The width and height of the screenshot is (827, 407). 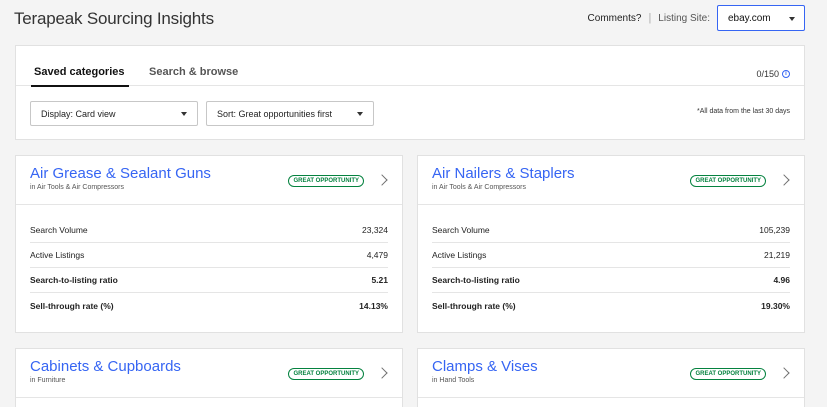 I want to click on category-parent: in Hand Tools, so click(x=453, y=380).